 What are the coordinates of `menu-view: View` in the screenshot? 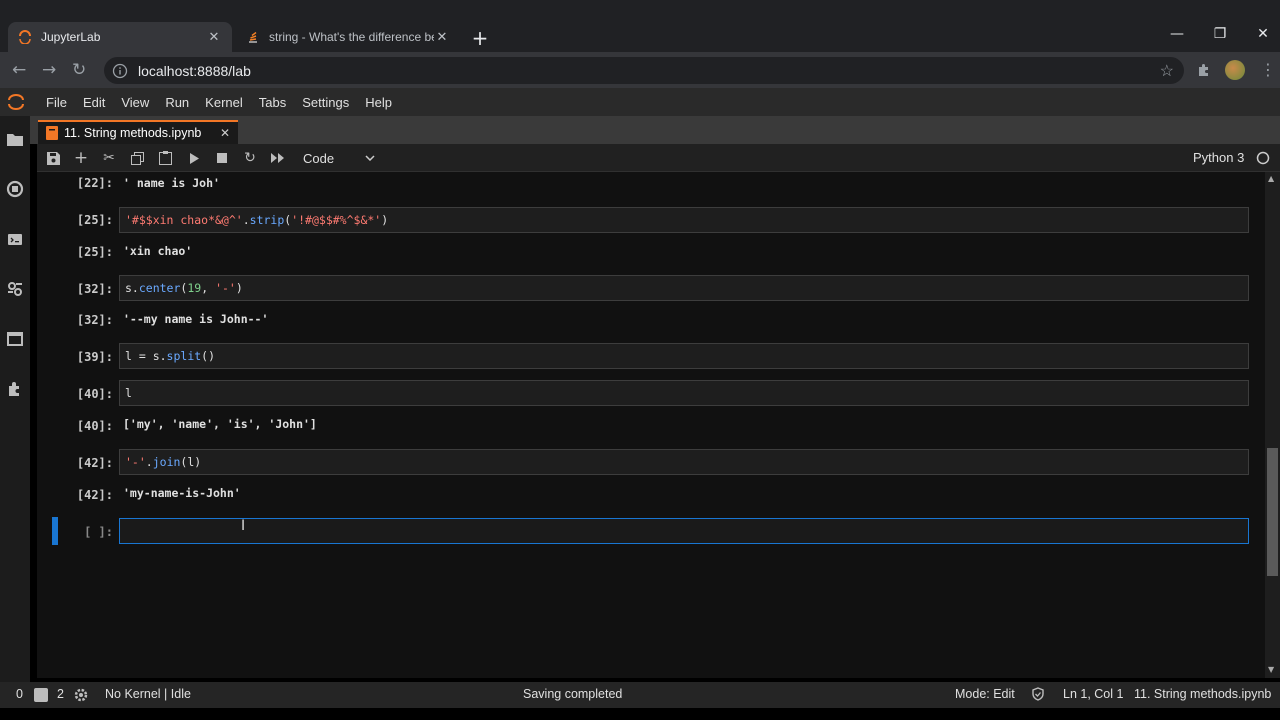 It's located at (135, 102).